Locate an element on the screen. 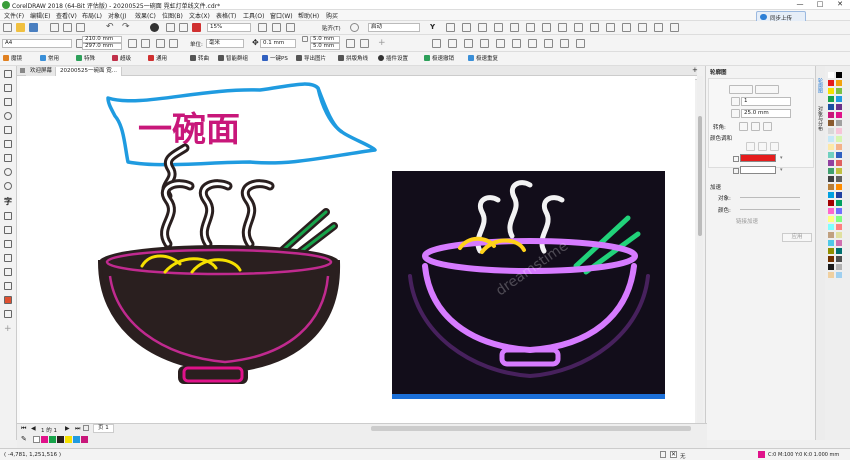 This screenshot has height=460, width=850. banner-text: 一碗面 is located at coordinates (189, 130).